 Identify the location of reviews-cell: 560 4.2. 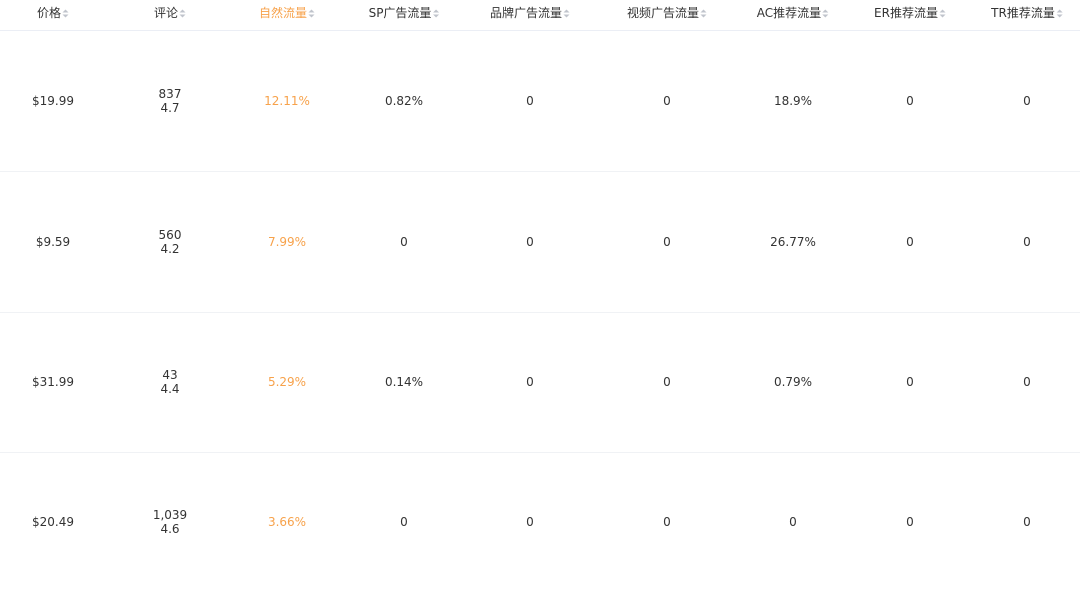
(170, 242).